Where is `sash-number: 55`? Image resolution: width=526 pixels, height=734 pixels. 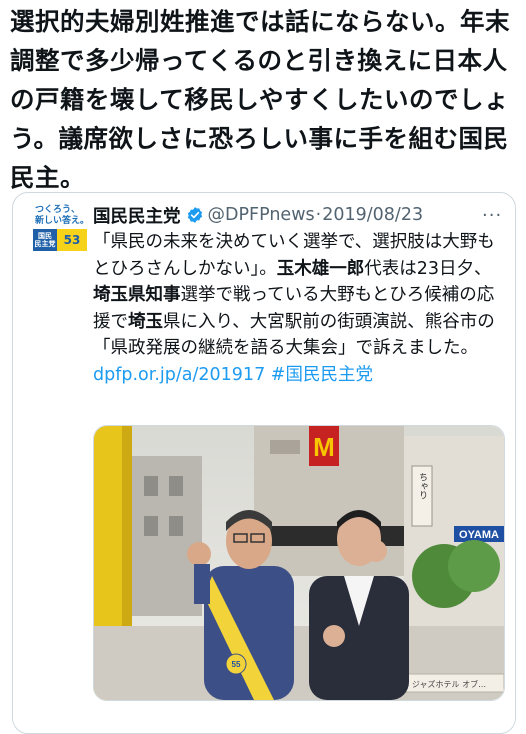 sash-number: 55 is located at coordinates (236, 664).